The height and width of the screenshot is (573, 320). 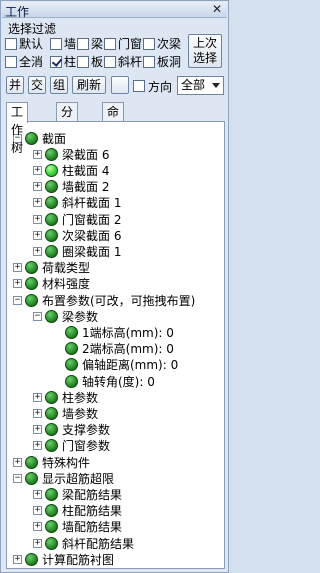 I want to click on tree-node: 轴转角(度): 0, so click(x=104, y=381).